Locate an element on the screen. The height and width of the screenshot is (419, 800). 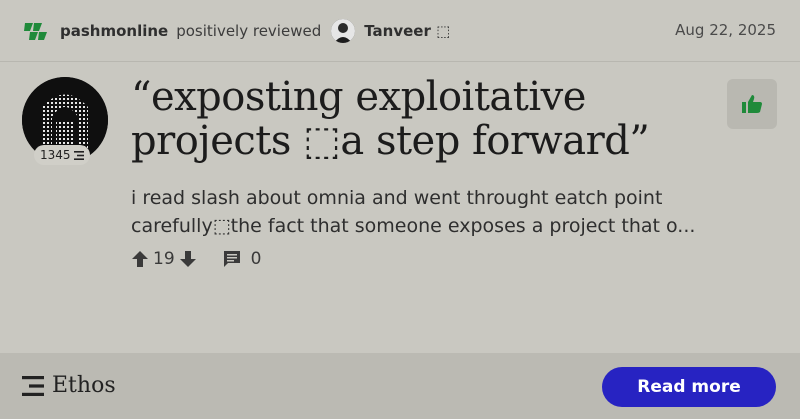
target-avatar is located at coordinates (343, 30).